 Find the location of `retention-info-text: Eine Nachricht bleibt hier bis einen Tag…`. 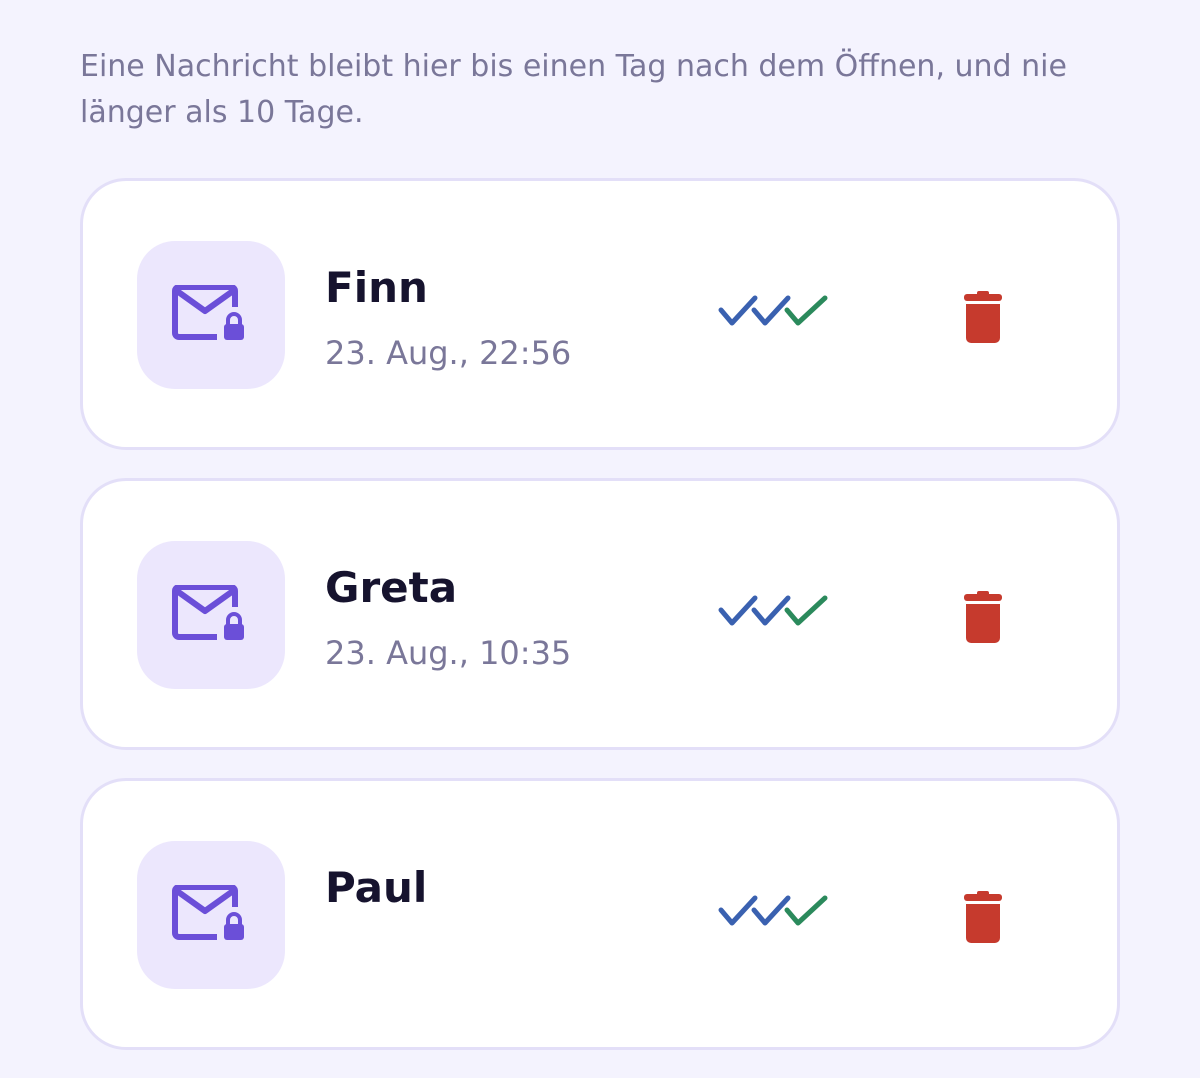

retention-info-text: Eine Nachricht bleibt hier bis einen Tag… is located at coordinates (573, 89).